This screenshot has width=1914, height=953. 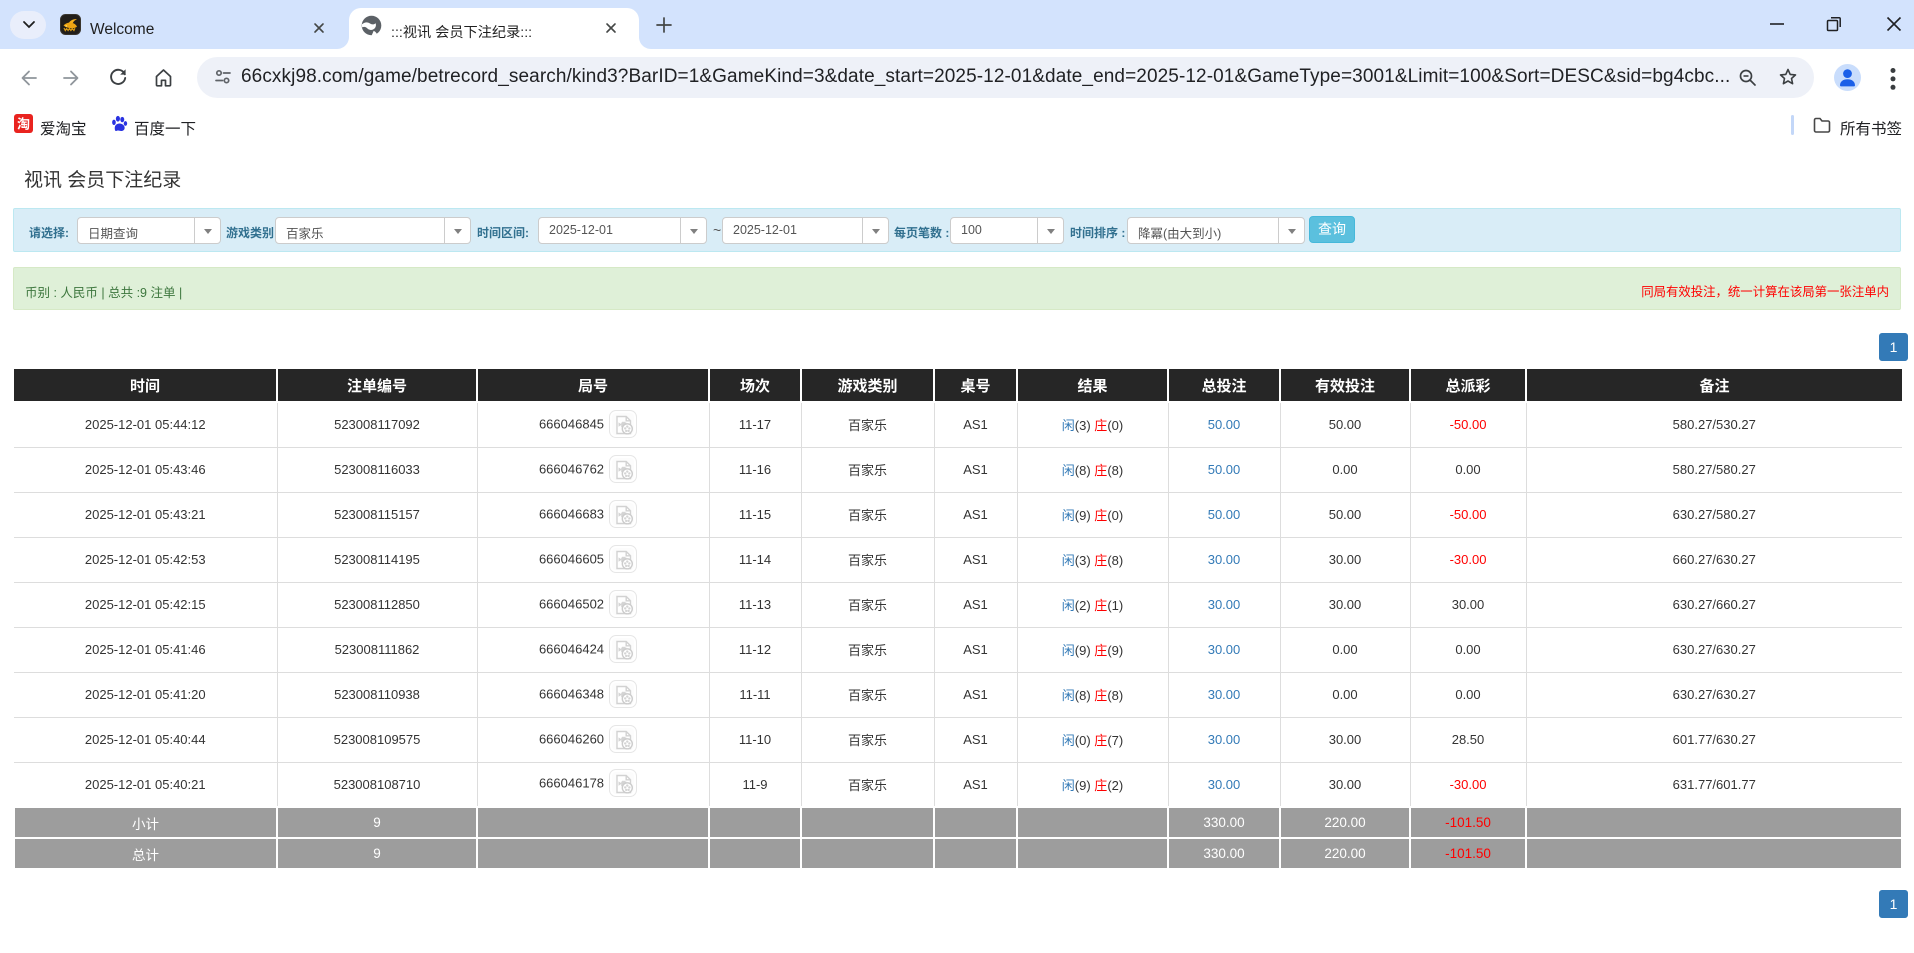 What do you see at coordinates (23, 123) in the screenshot?
I see `svg-text: 淘` at bounding box center [23, 123].